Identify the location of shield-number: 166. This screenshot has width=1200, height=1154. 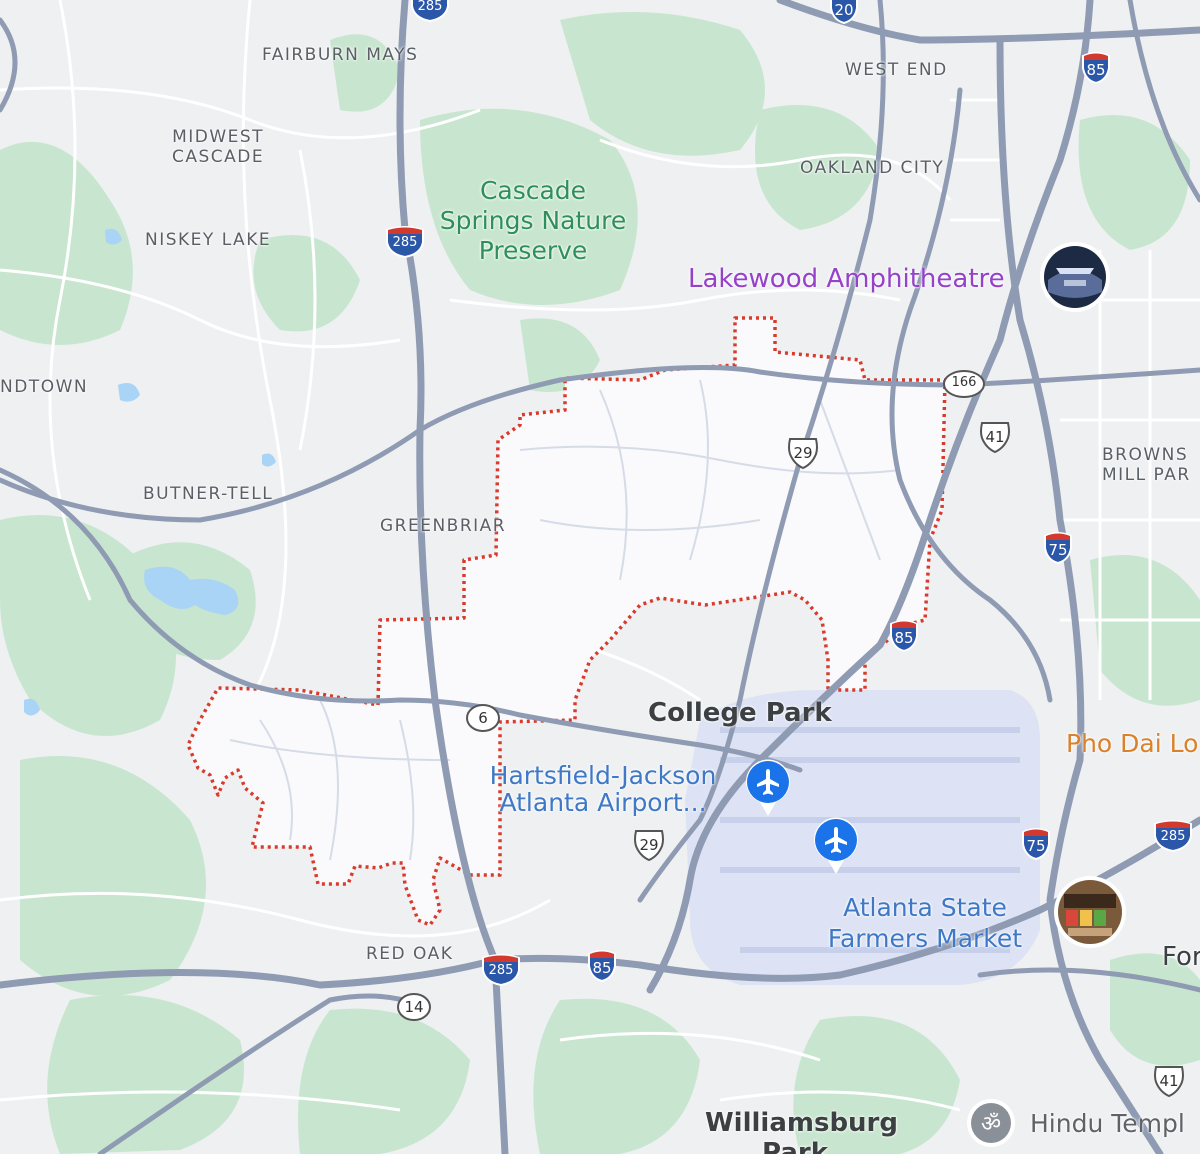
(964, 382).